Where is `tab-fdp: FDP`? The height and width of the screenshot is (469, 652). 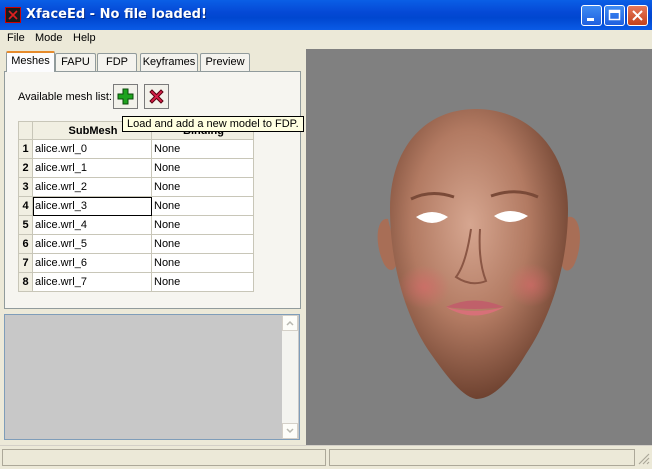
tab-fdp: FDP is located at coordinates (117, 62).